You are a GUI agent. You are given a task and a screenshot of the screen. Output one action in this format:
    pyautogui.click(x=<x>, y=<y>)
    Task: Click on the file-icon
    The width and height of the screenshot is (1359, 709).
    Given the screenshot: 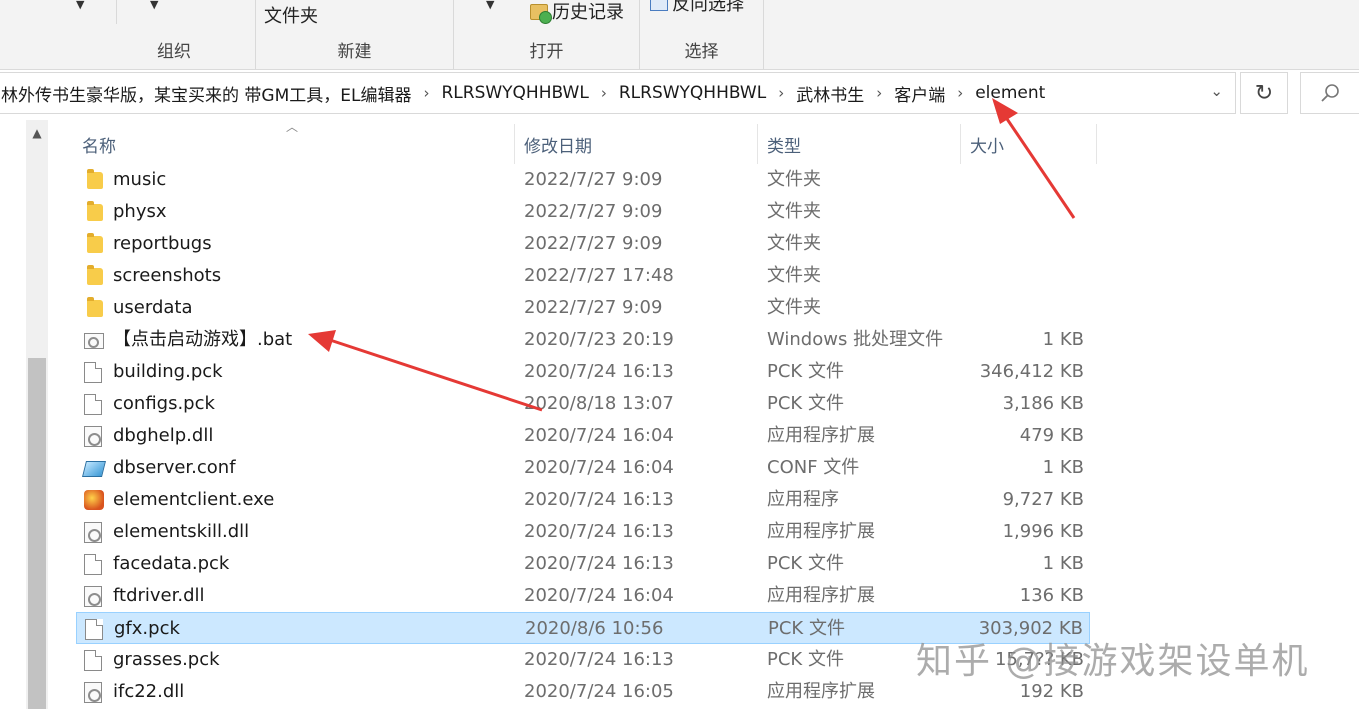 What is the action you would take?
    pyautogui.click(x=93, y=372)
    